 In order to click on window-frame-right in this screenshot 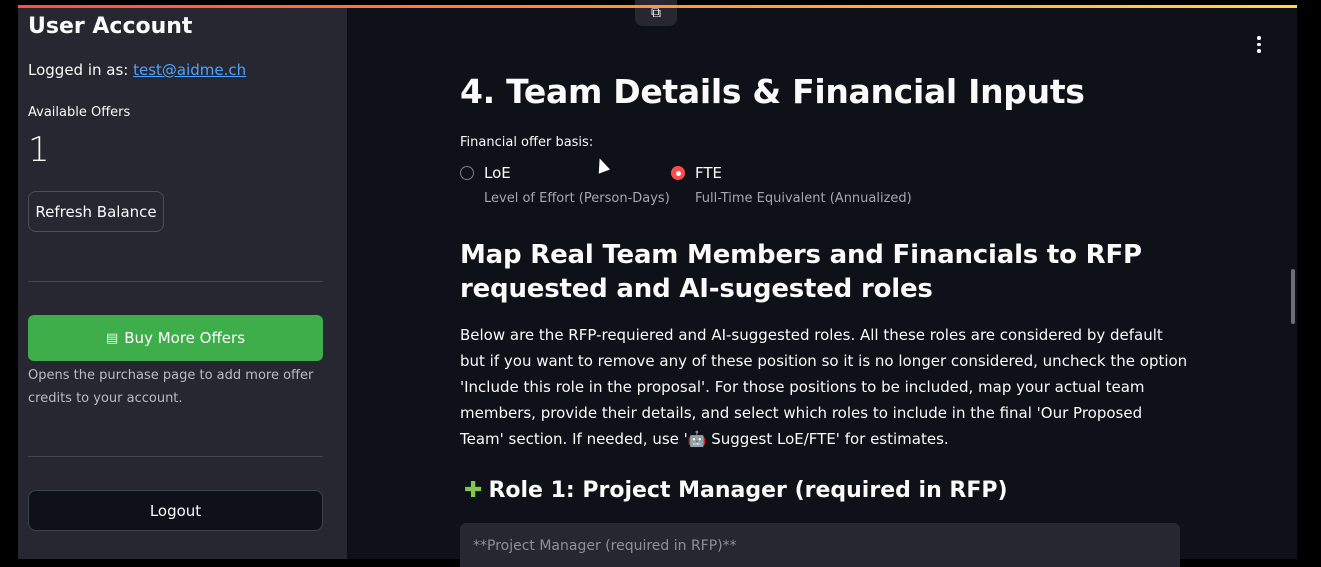, I will do `click(1309, 279)`.